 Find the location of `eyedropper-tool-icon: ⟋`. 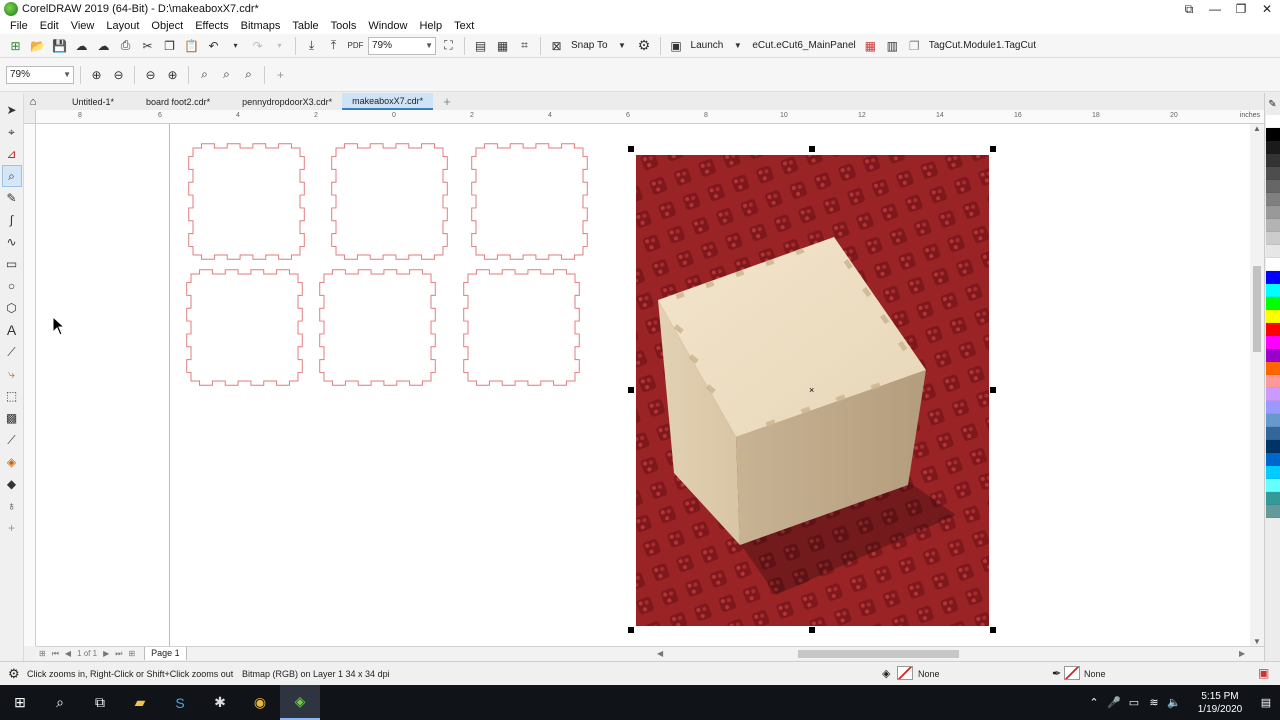

eyedropper-tool-icon: ⟋ is located at coordinates (12, 440).